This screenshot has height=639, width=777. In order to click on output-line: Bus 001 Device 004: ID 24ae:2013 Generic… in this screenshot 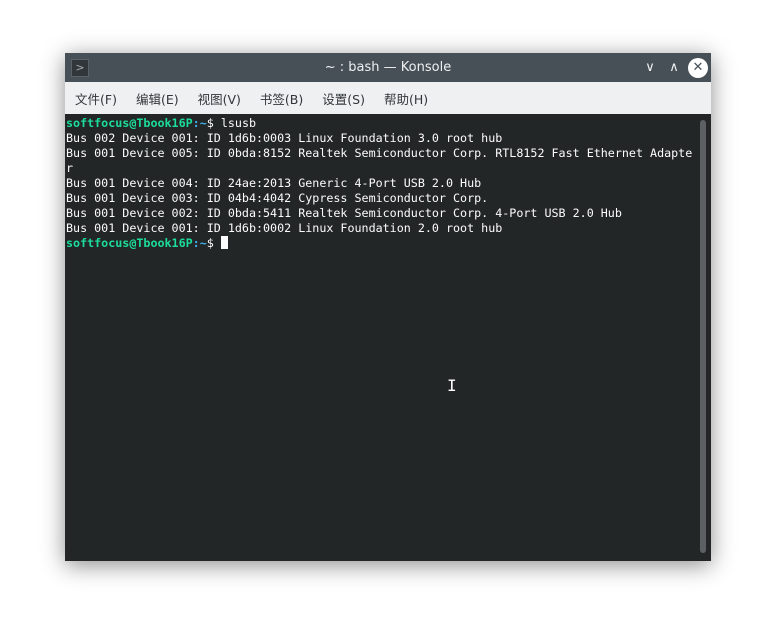, I will do `click(274, 183)`.